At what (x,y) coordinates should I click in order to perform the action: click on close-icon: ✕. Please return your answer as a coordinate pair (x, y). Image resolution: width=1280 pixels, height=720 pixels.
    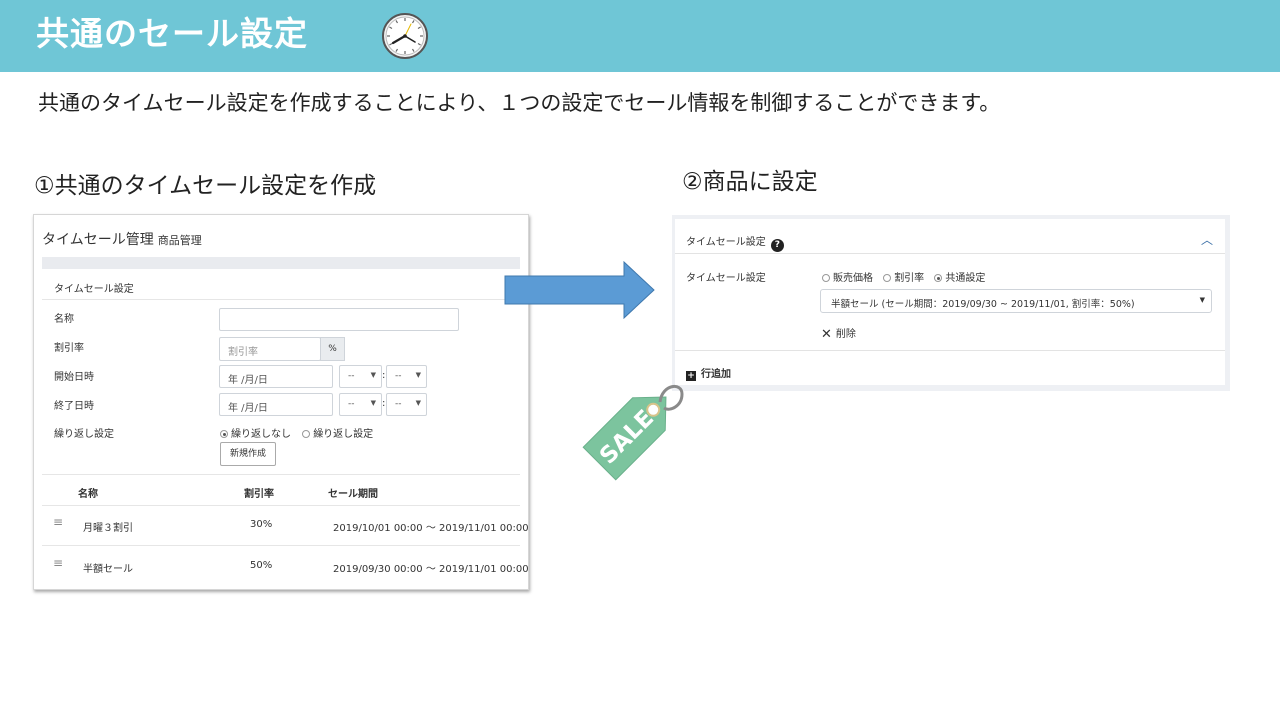
    Looking at the image, I should click on (826, 334).